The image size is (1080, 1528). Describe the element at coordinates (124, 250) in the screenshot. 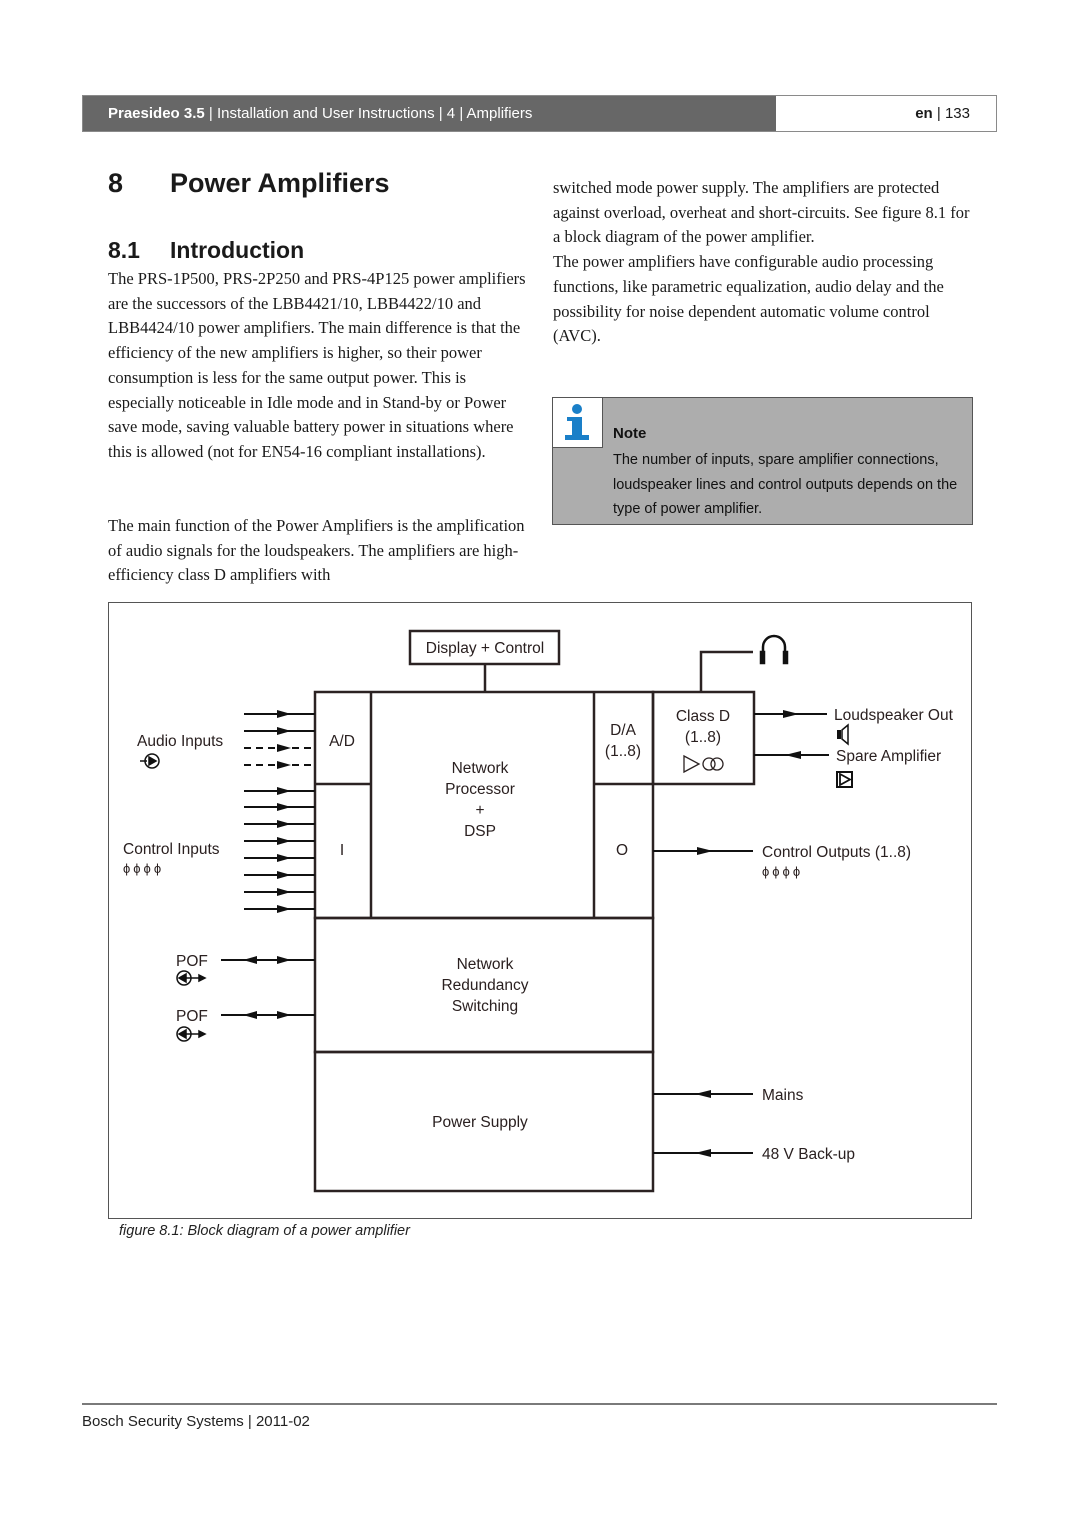

I see `section-number: 8.1` at that location.